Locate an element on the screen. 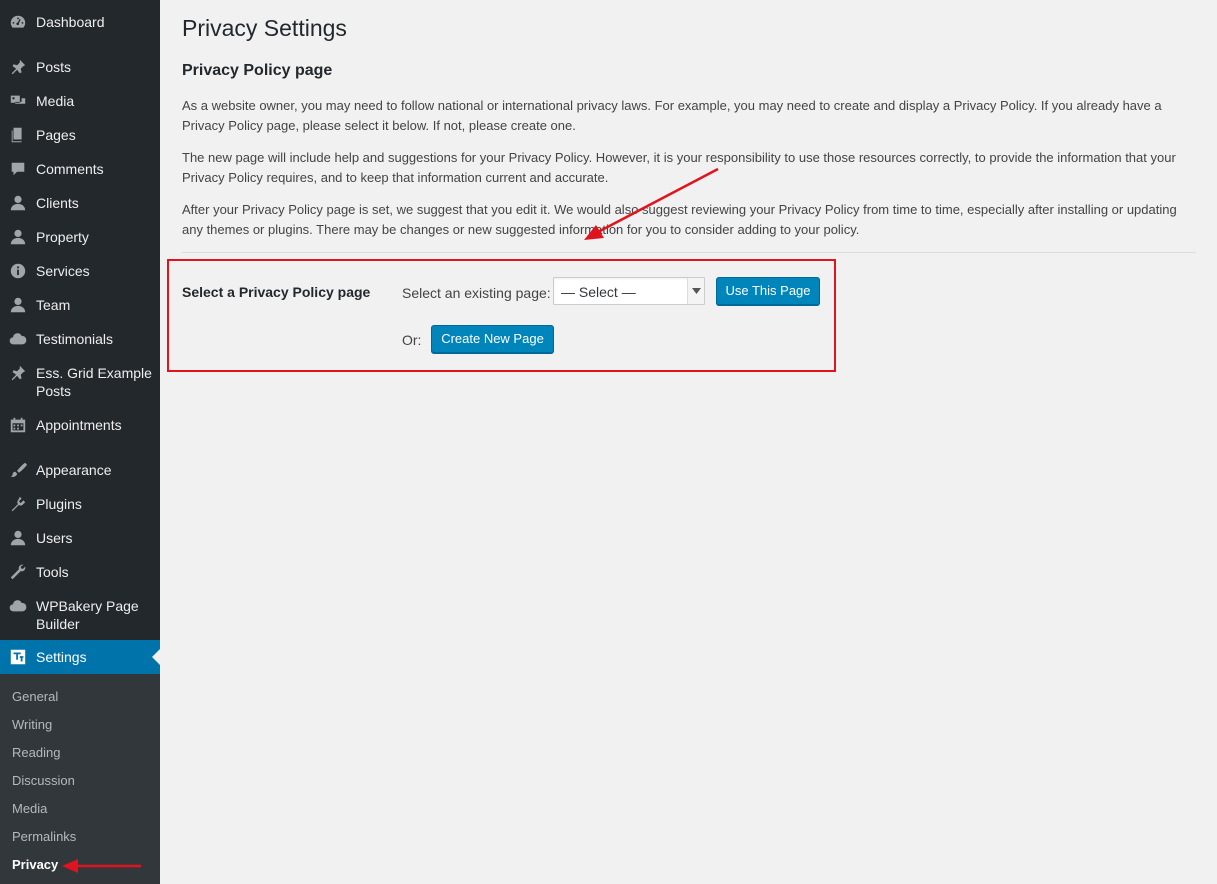  sidebar-item-dashboard: Dashboard is located at coordinates (80, 22).